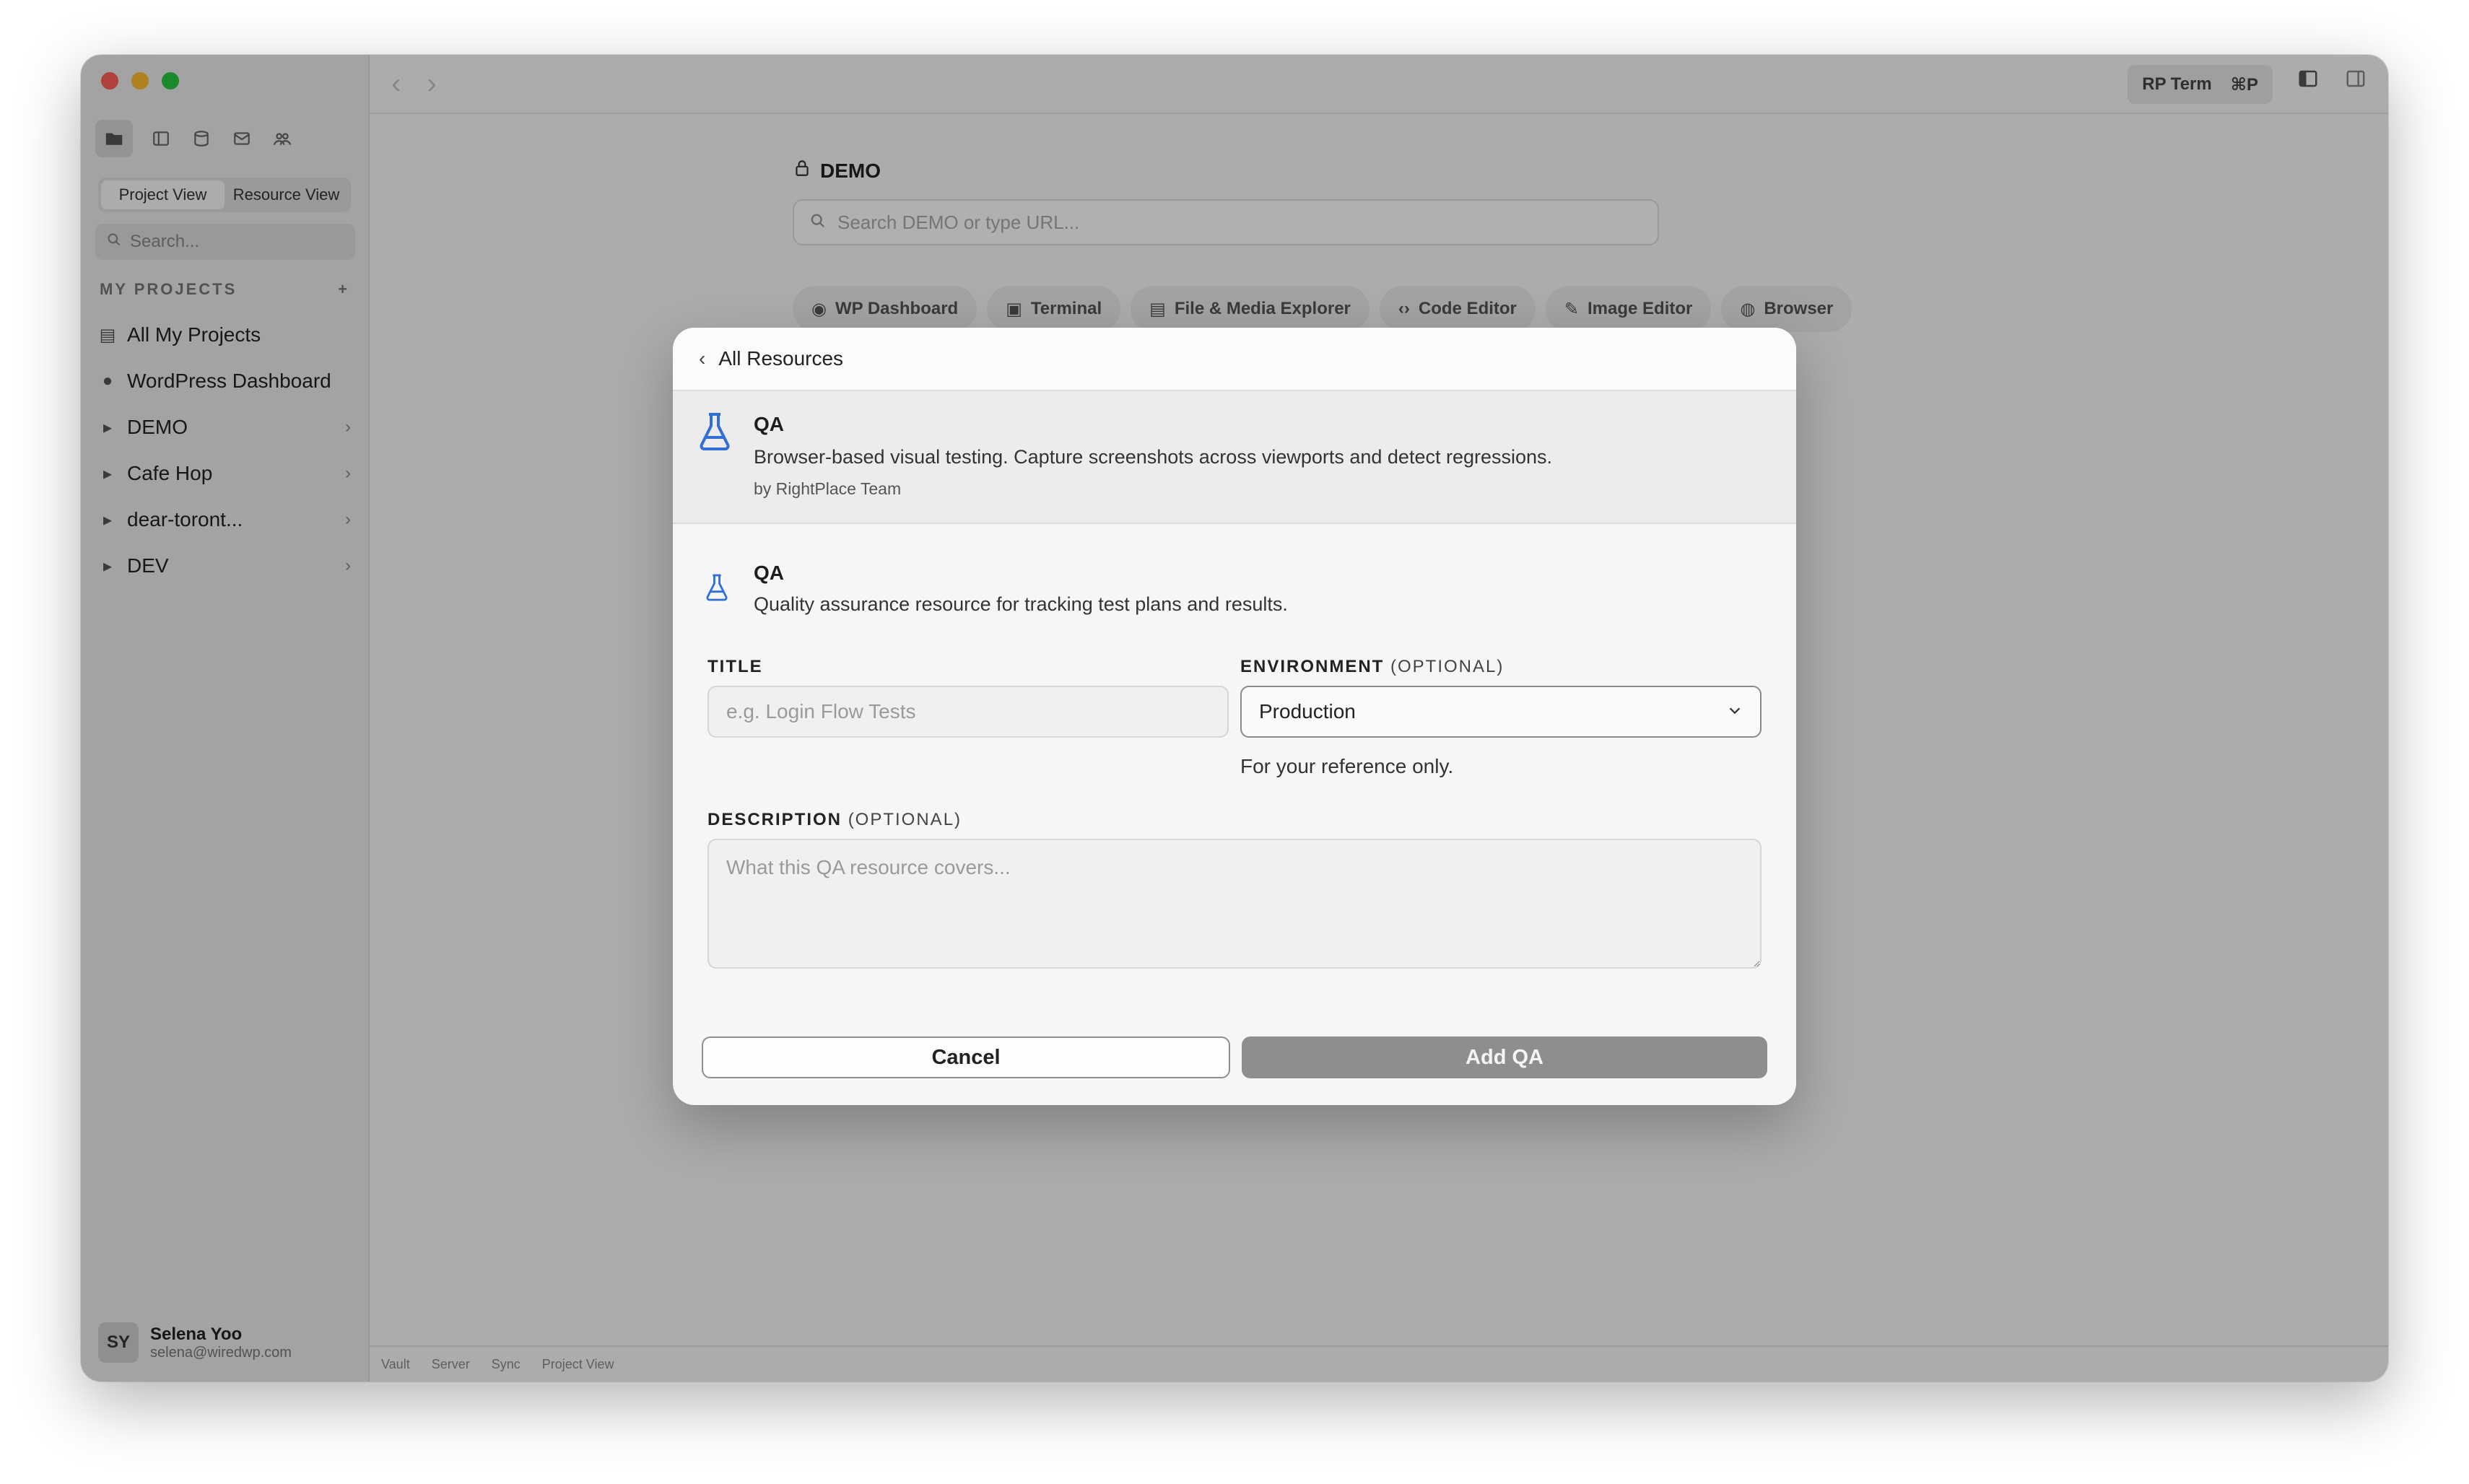  What do you see at coordinates (968, 712) in the screenshot?
I see `title-input` at bounding box center [968, 712].